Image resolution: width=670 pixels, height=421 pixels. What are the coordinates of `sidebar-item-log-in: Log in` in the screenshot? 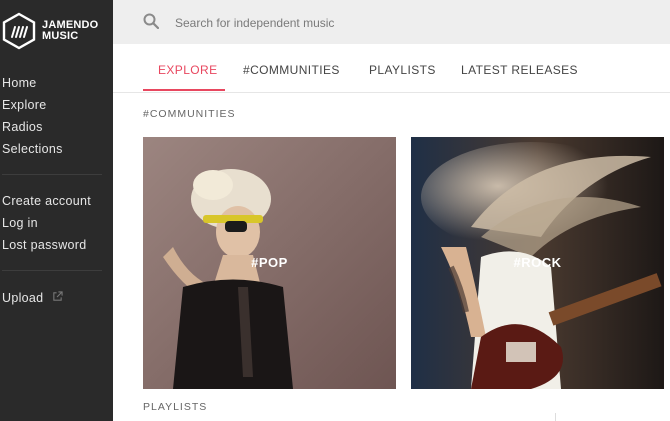 It's located at (46, 223).